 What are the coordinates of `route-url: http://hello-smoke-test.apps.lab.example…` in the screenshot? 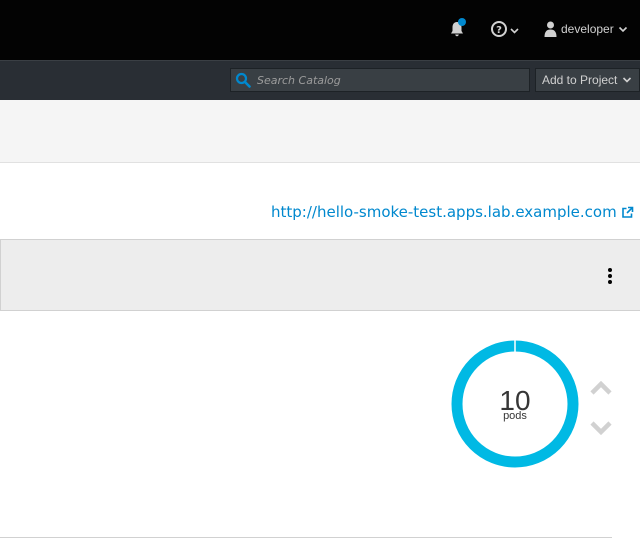 It's located at (444, 212).